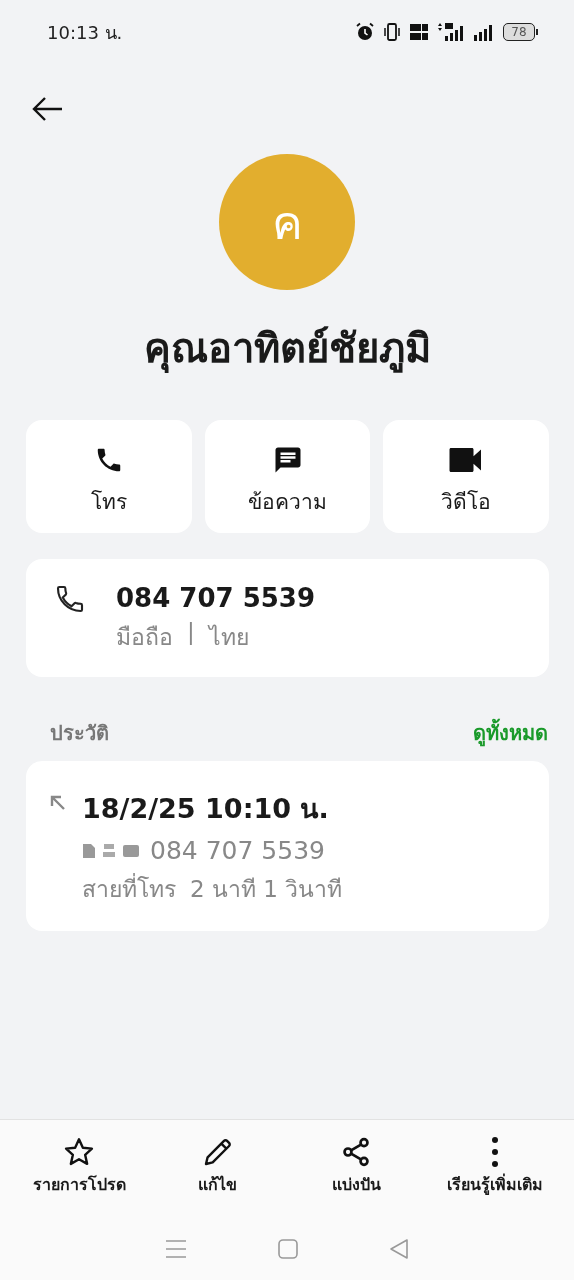  I want to click on favorites-button: รายการโปรด, so click(79, 1158).